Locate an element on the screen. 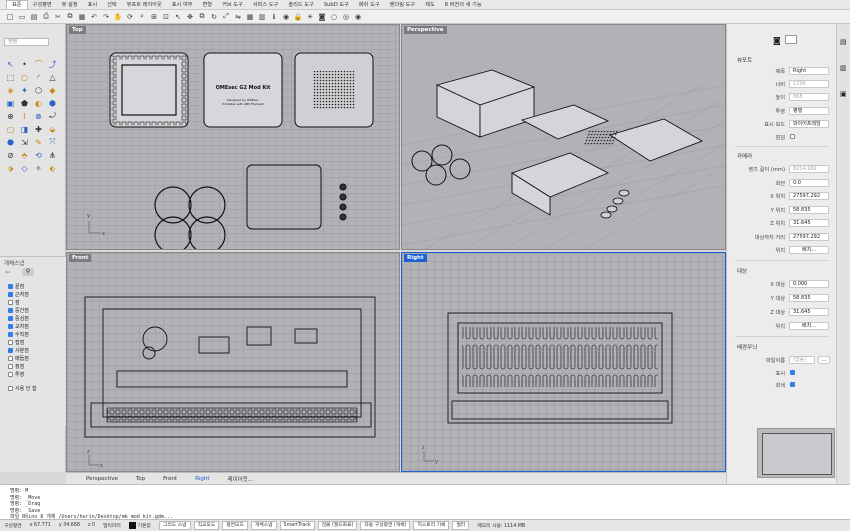 Image resolution: width=850 pixels, height=531 pixels. disable-osnap: 사용 안 함 is located at coordinates (22, 388).